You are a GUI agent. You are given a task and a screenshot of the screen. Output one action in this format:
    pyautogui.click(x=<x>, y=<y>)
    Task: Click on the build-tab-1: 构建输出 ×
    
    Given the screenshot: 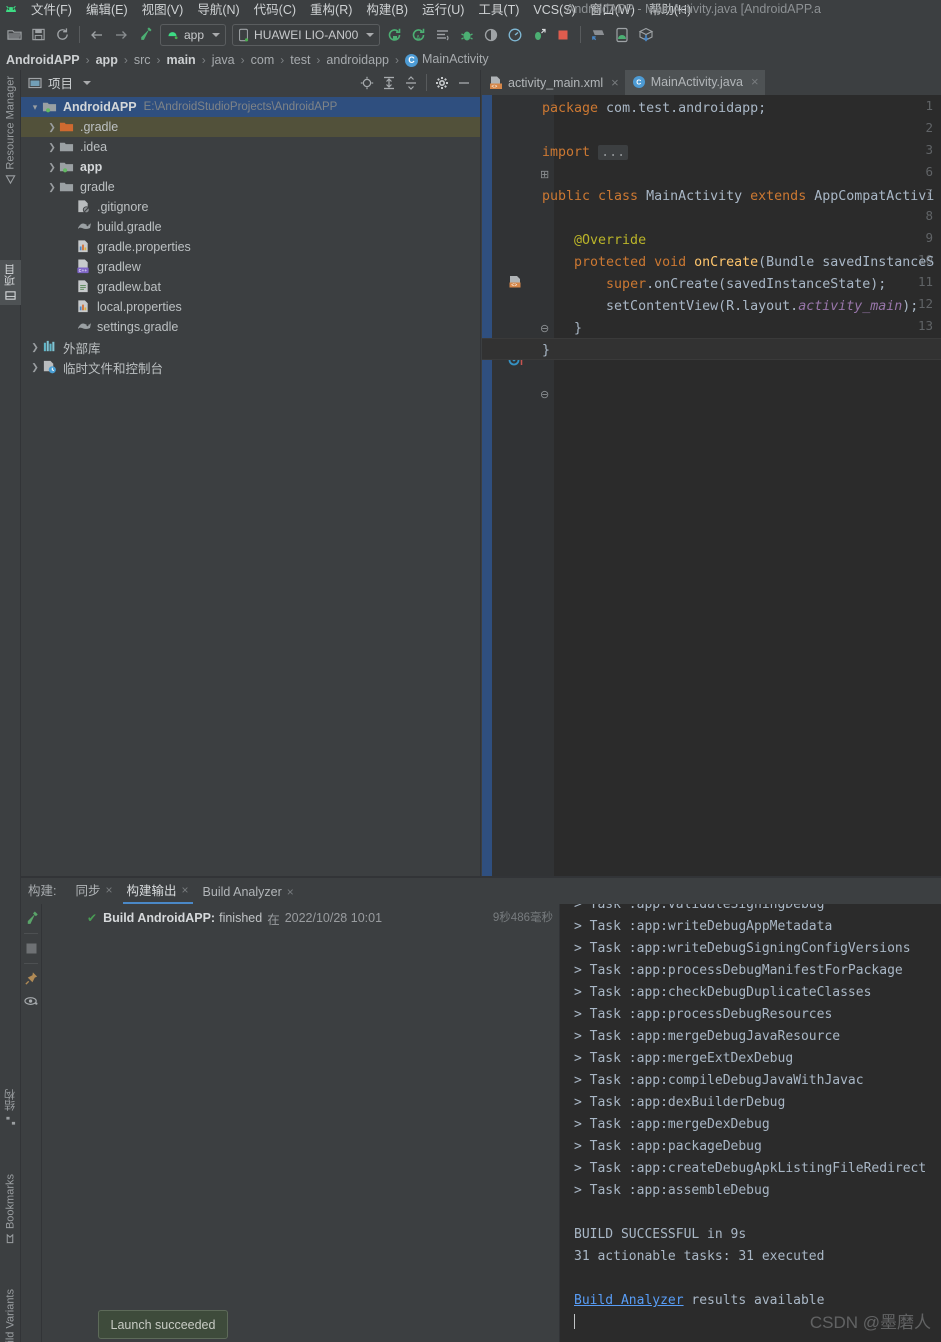 What is the action you would take?
    pyautogui.click(x=158, y=892)
    